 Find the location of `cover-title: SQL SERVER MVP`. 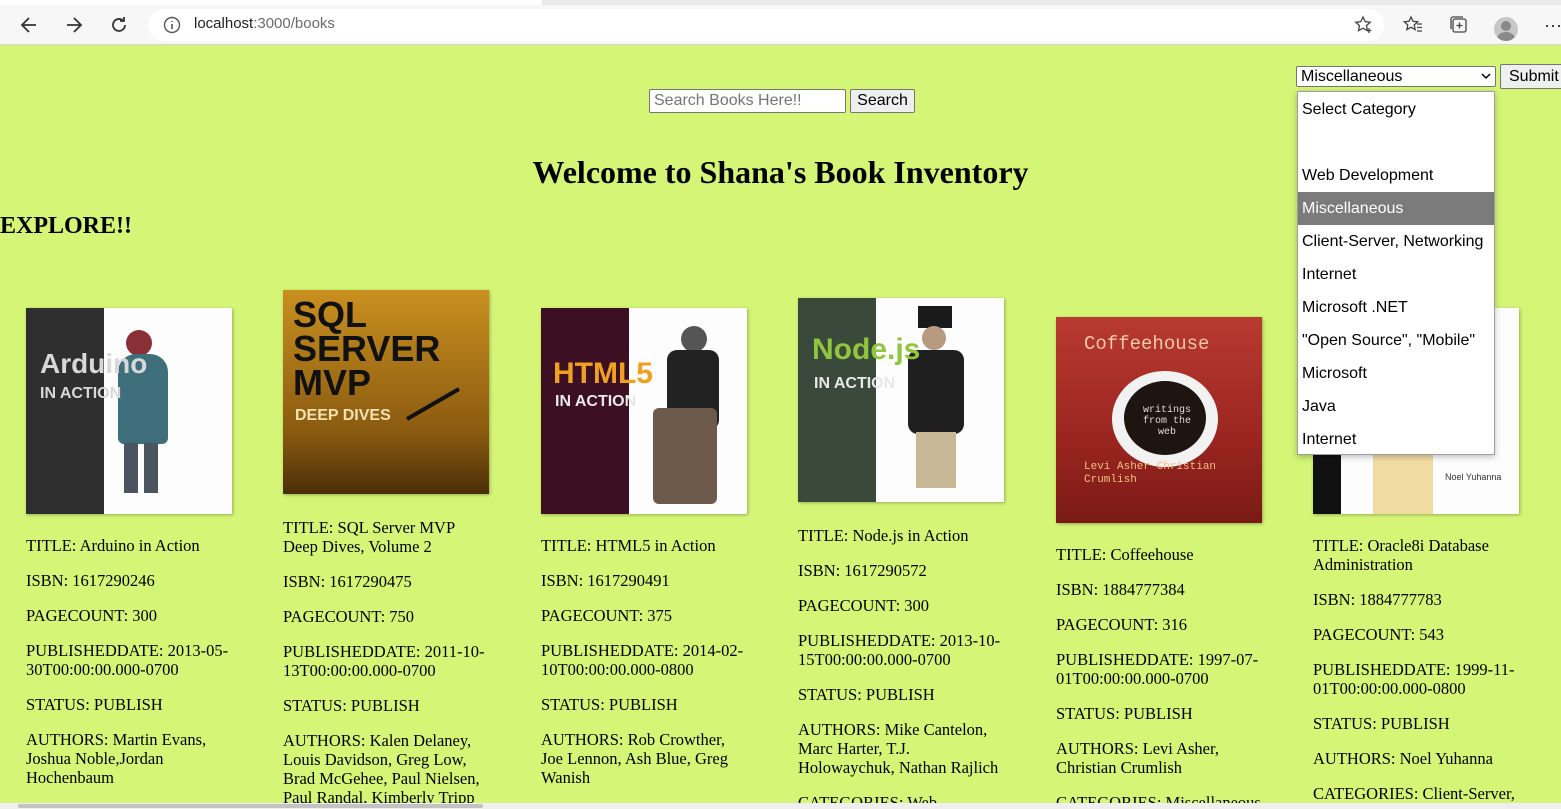

cover-title: SQL SERVER MVP is located at coordinates (367, 348).